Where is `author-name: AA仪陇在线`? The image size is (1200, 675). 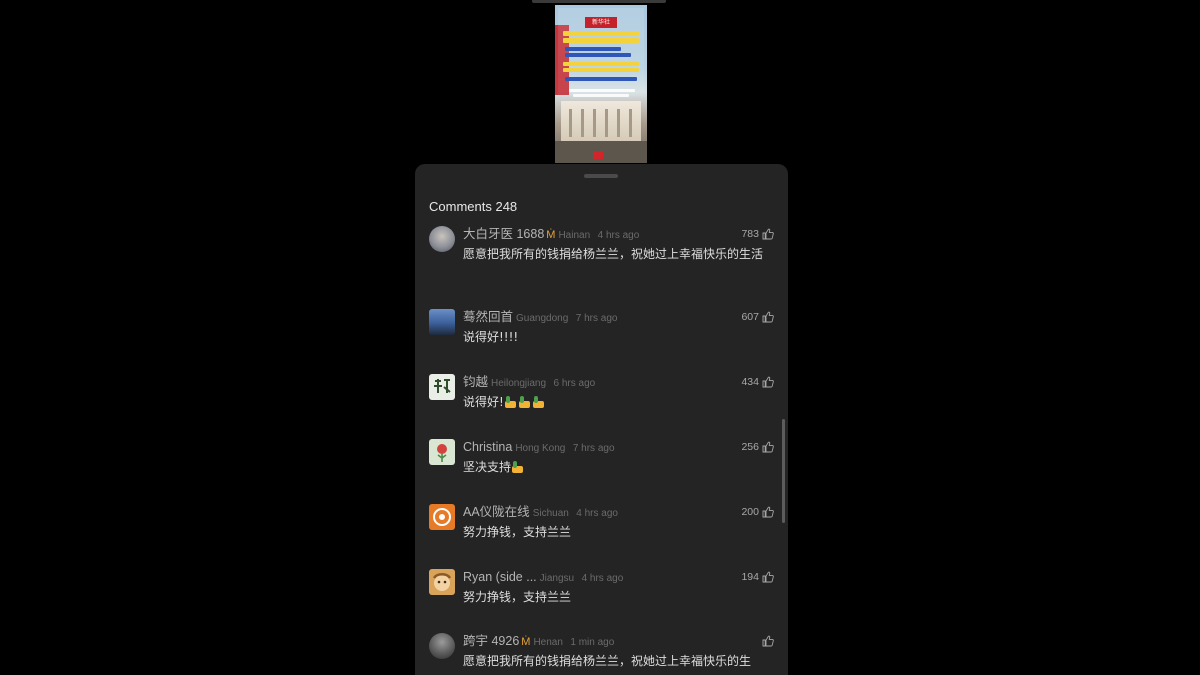 author-name: AA仪陇在线 is located at coordinates (496, 512).